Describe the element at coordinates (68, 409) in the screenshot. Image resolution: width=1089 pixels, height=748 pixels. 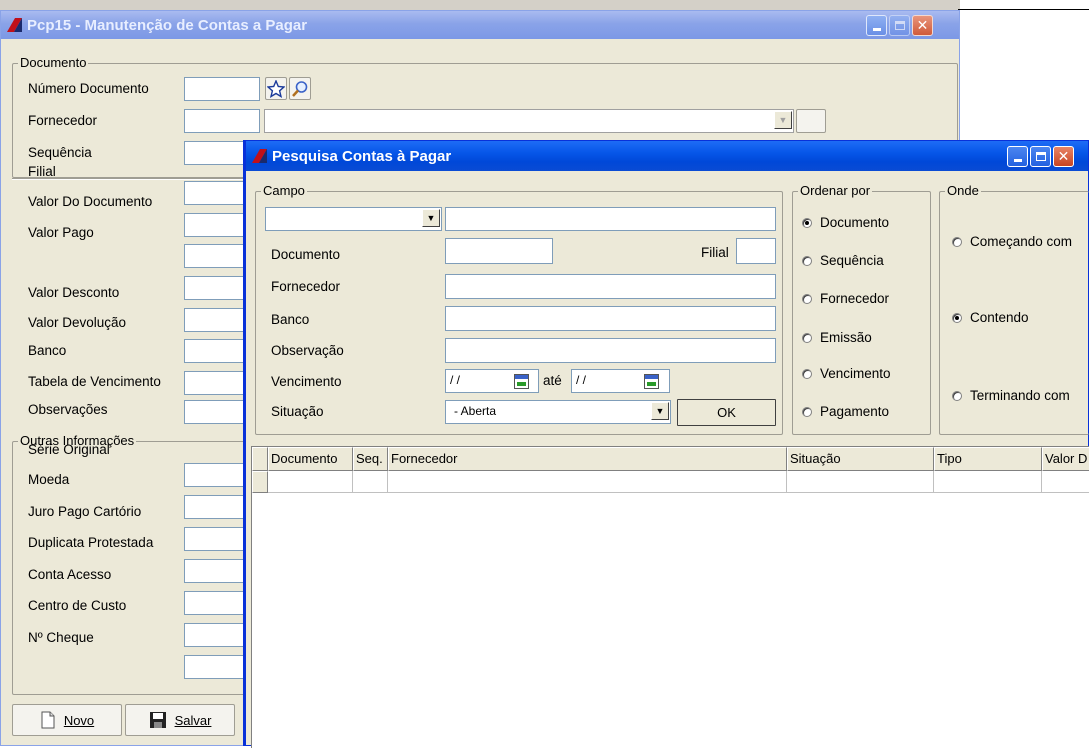
I see `observacoes-label: Observações` at that location.